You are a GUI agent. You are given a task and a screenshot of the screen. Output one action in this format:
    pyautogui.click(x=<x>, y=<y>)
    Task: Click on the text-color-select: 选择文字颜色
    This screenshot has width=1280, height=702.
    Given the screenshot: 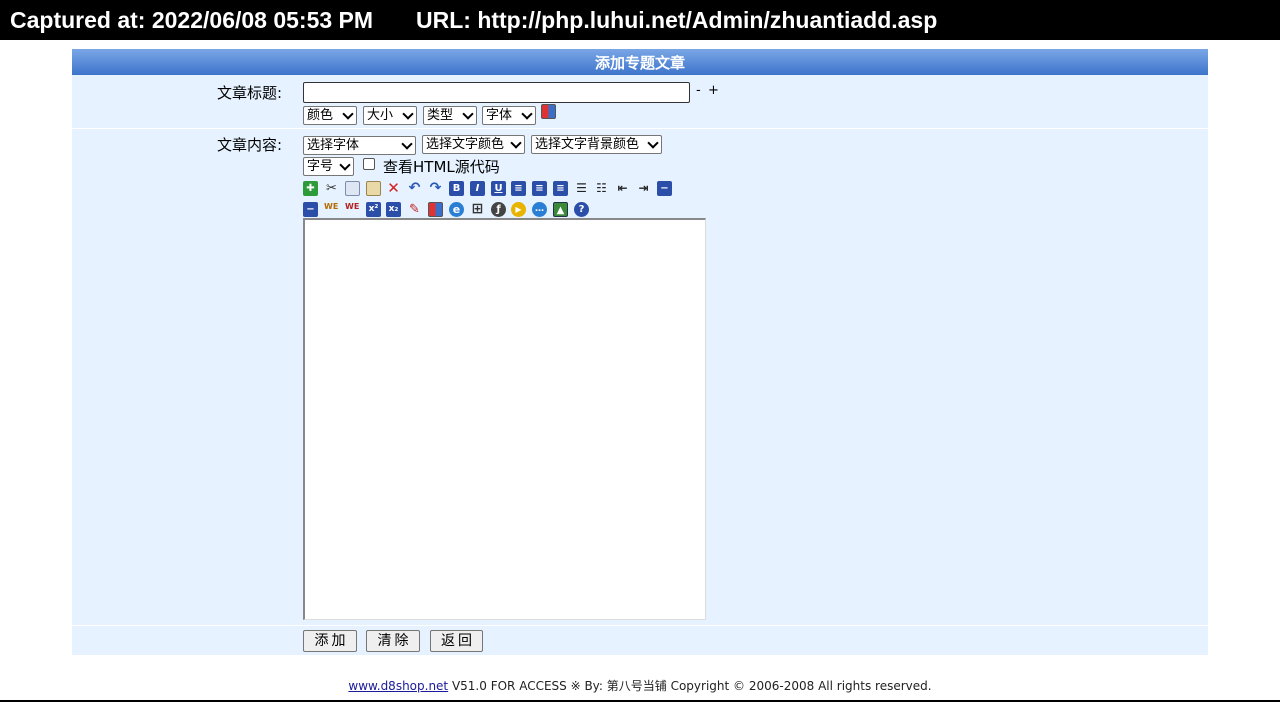 What is the action you would take?
    pyautogui.click(x=473, y=144)
    